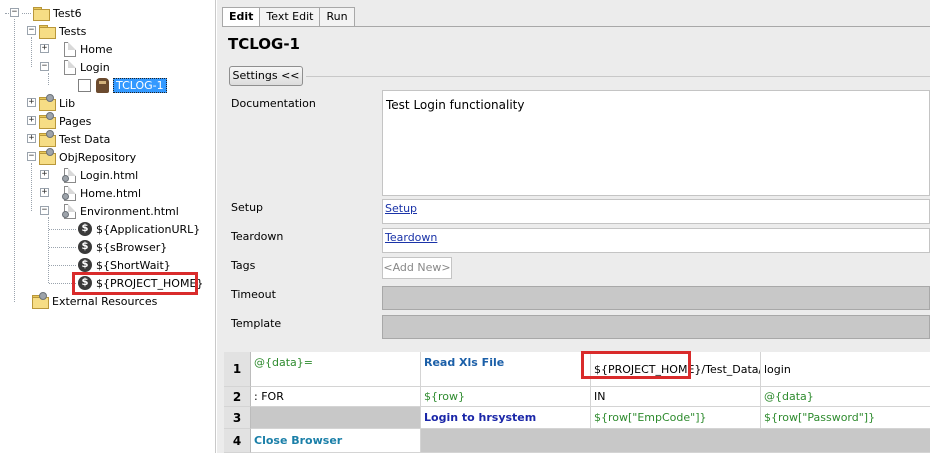 Image resolution: width=930 pixels, height=453 pixels. Describe the element at coordinates (52, 13) in the screenshot. I see `tree-node-test6: Test6` at that location.